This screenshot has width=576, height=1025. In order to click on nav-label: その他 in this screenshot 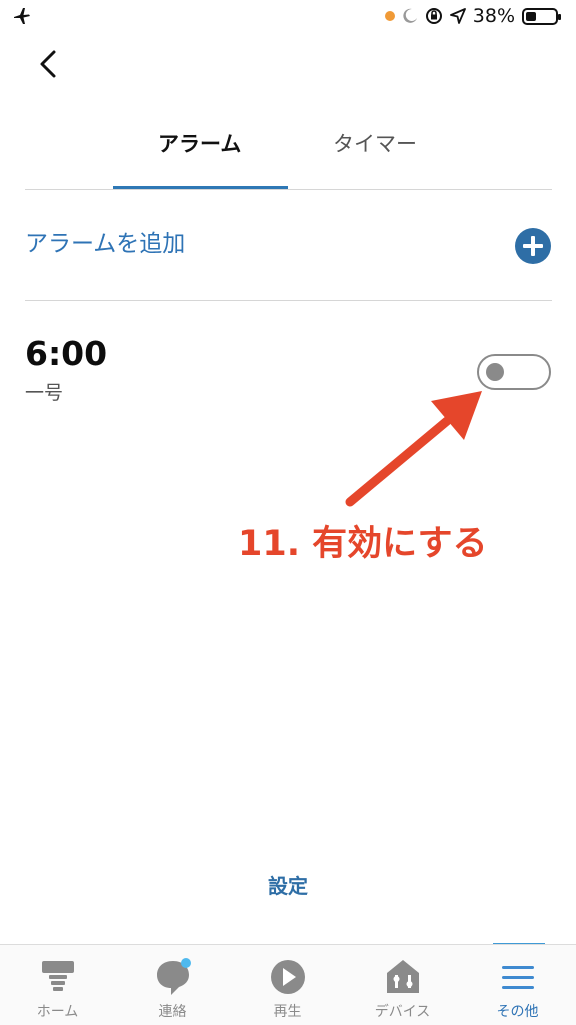, I will do `click(517, 1012)`.